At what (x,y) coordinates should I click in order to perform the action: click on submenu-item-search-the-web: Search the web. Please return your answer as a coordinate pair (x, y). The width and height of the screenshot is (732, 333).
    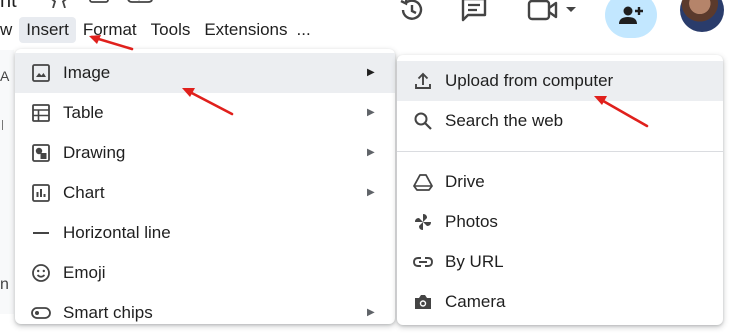
    Looking at the image, I should click on (560, 121).